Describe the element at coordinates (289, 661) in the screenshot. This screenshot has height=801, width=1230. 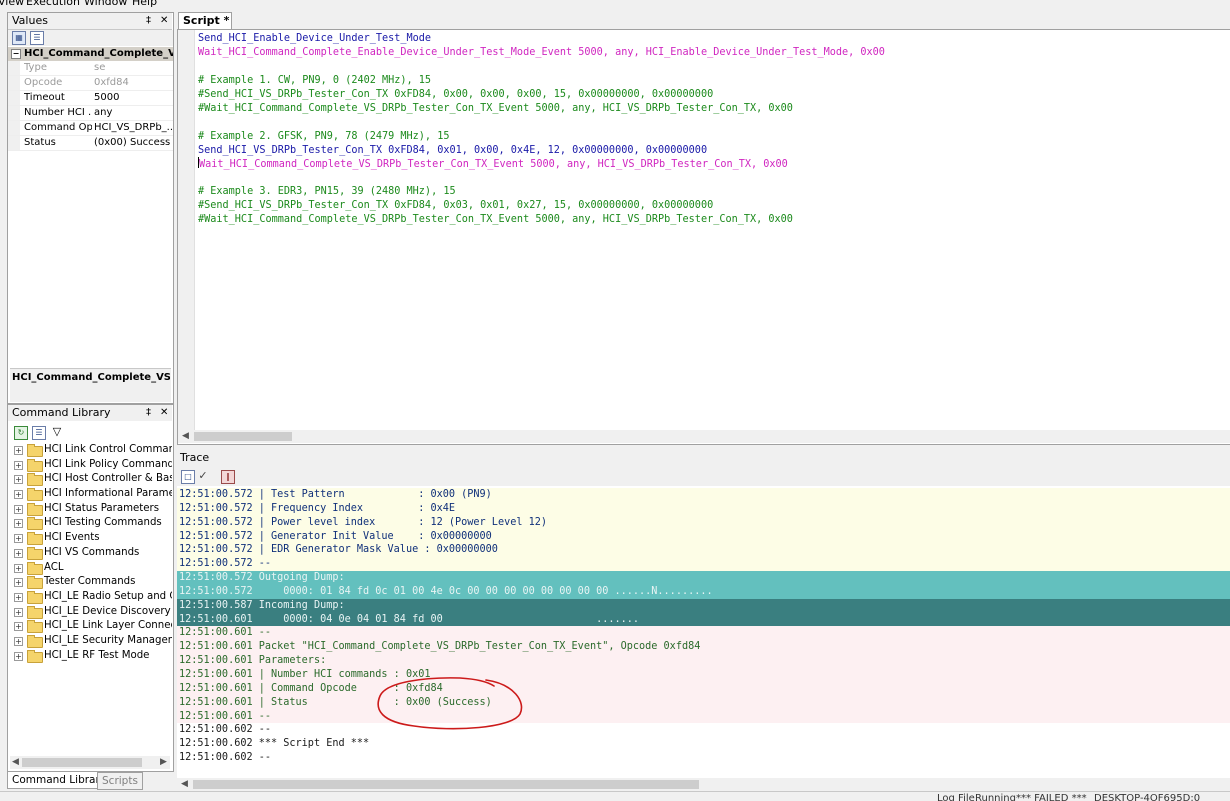
I see `trace-message: Parameters:` at that location.